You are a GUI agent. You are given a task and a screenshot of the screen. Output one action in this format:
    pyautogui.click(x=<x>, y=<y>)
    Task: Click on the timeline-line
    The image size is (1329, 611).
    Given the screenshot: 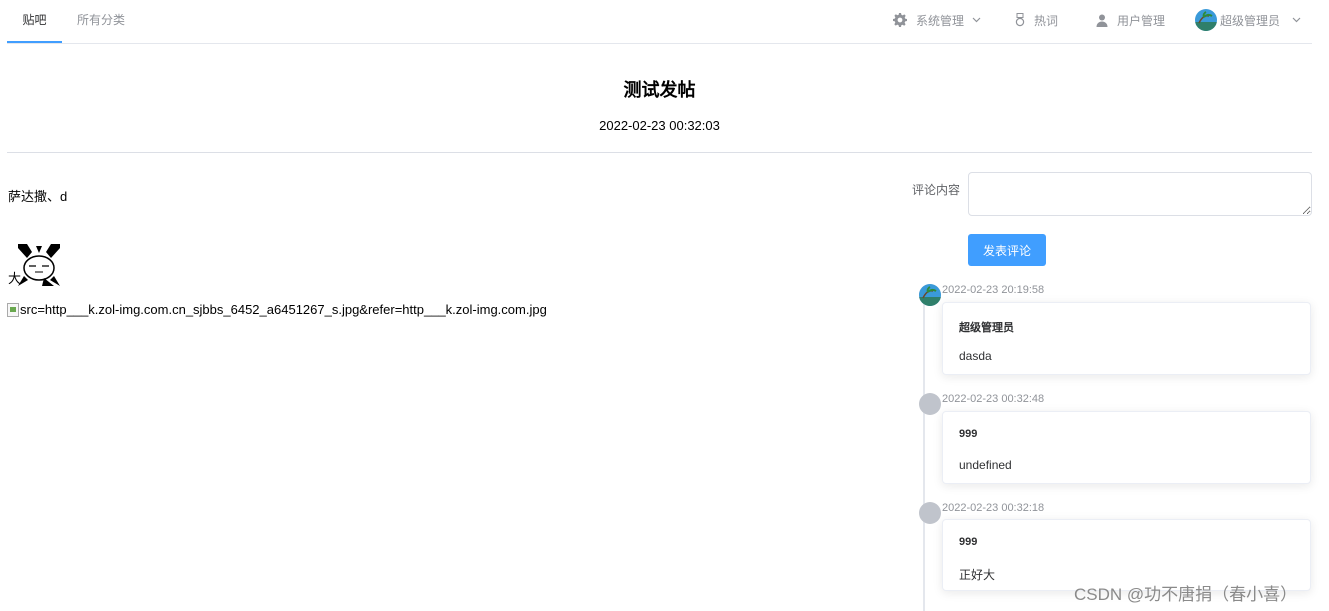 What is the action you would take?
    pyautogui.click(x=924, y=455)
    